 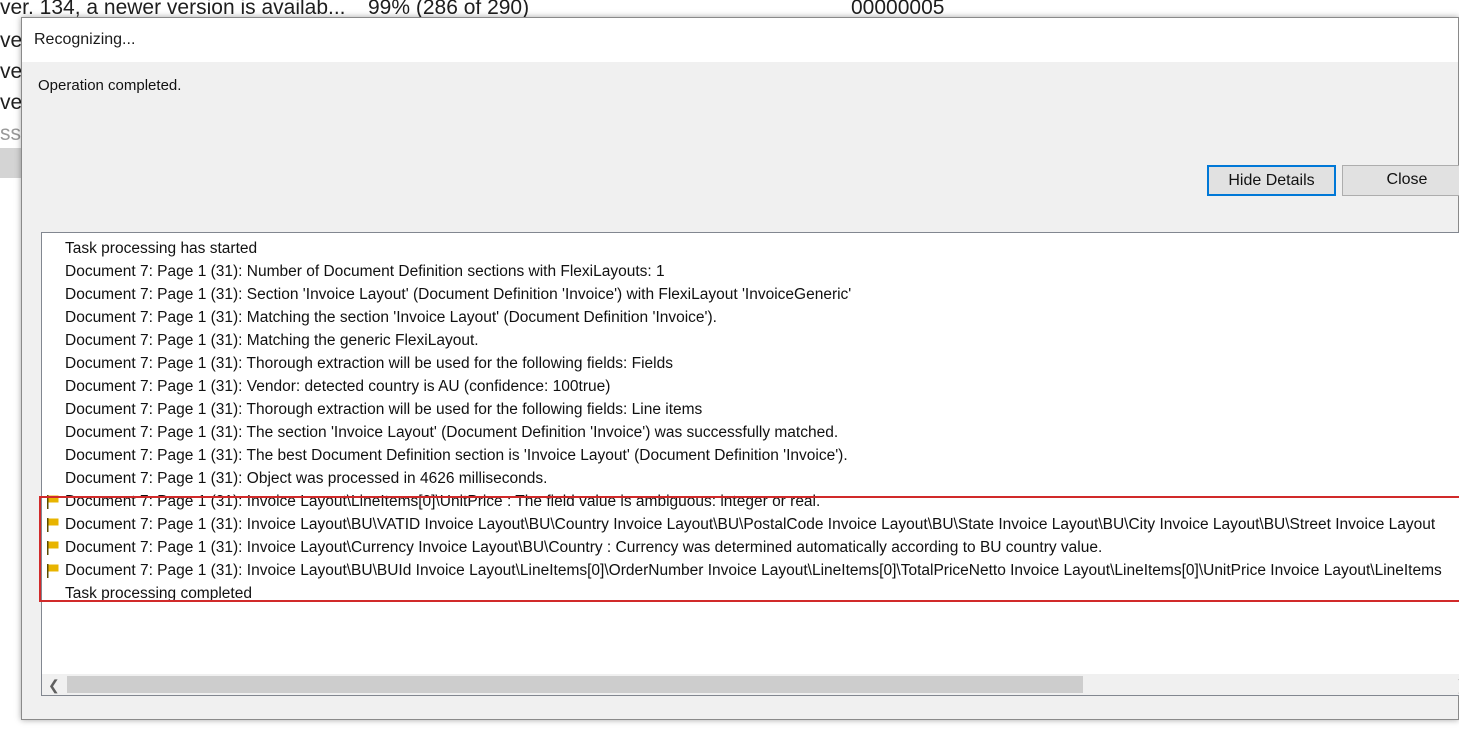 I want to click on log-line: Task processing completed, so click(x=750, y=593).